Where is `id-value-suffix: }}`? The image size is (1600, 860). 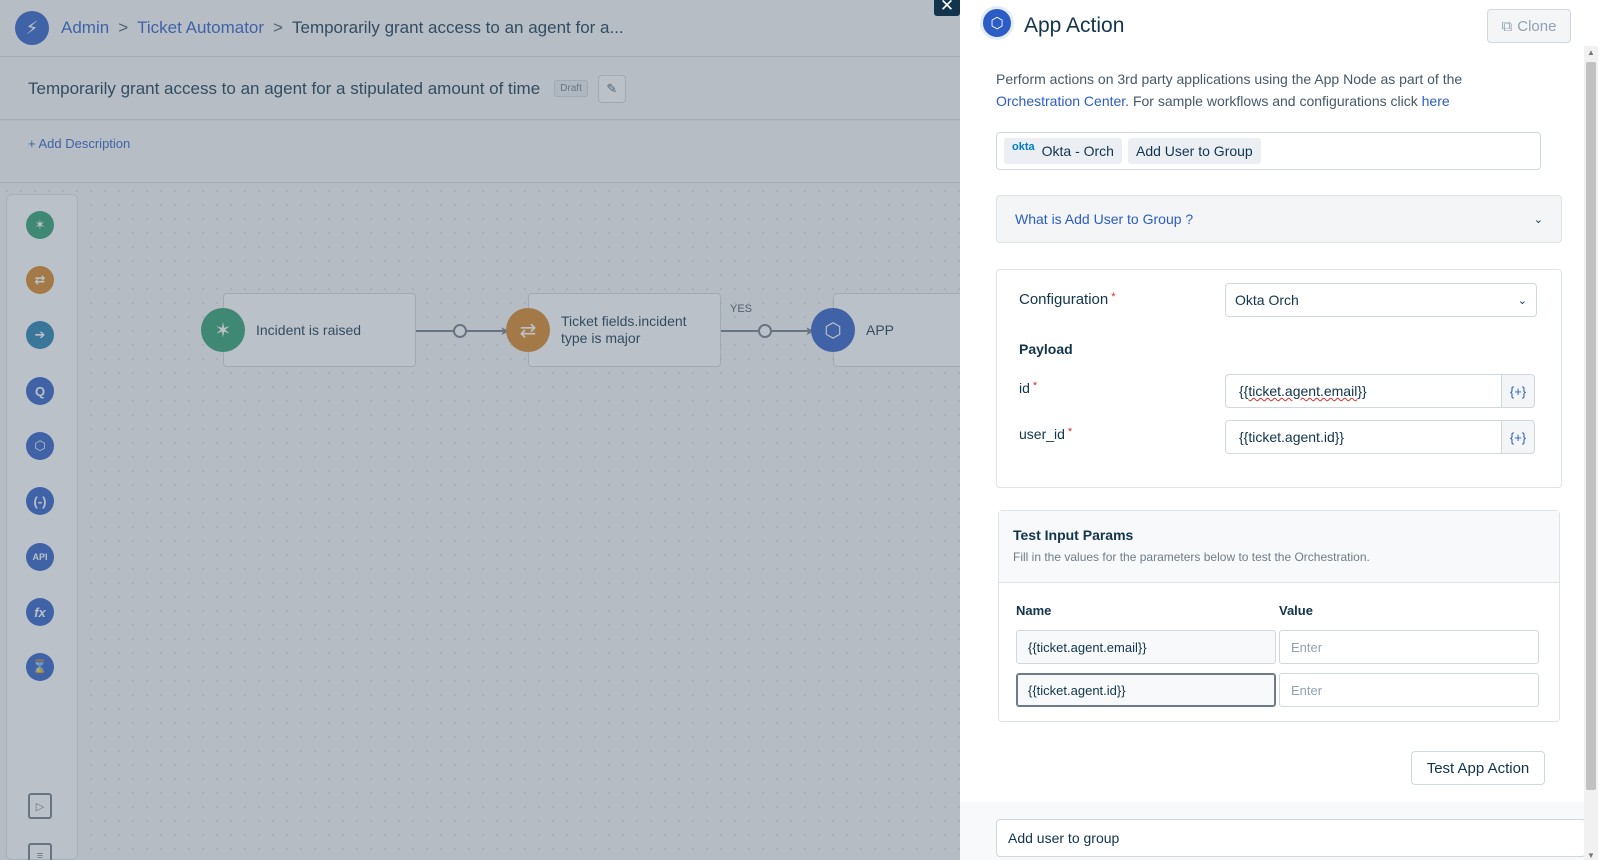
id-value-suffix: }} is located at coordinates (1362, 391).